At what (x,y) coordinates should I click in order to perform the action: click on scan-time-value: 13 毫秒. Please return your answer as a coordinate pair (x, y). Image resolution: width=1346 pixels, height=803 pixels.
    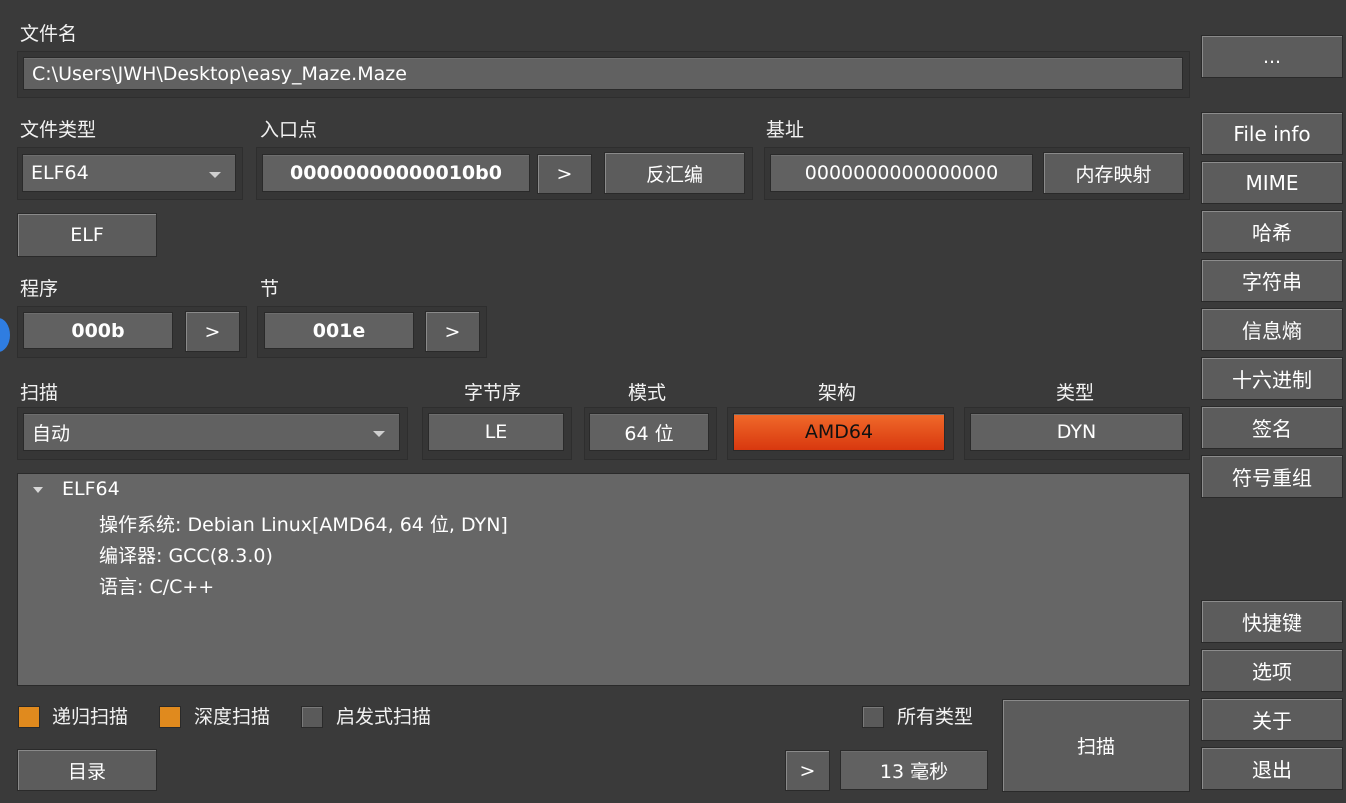
    Looking at the image, I should click on (914, 770).